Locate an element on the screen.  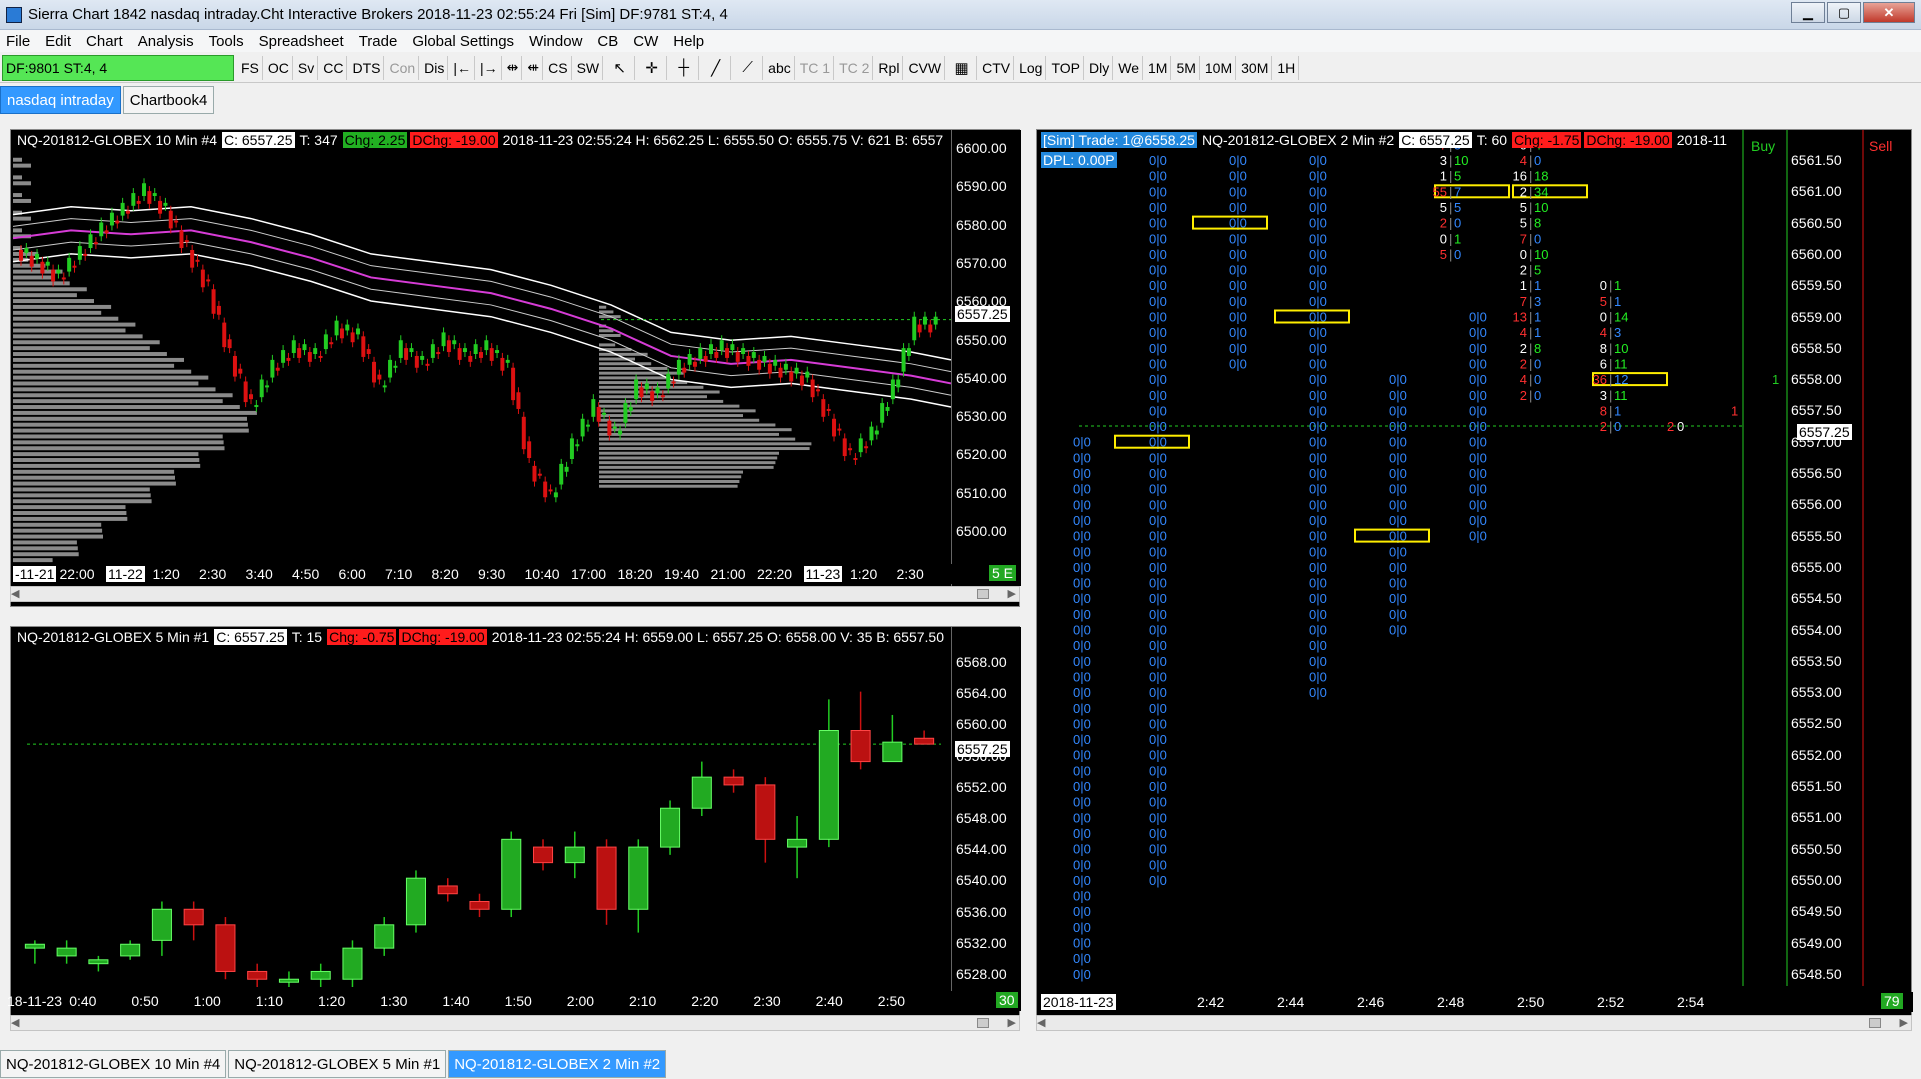
bid-volume: 16 is located at coordinates (1520, 176).